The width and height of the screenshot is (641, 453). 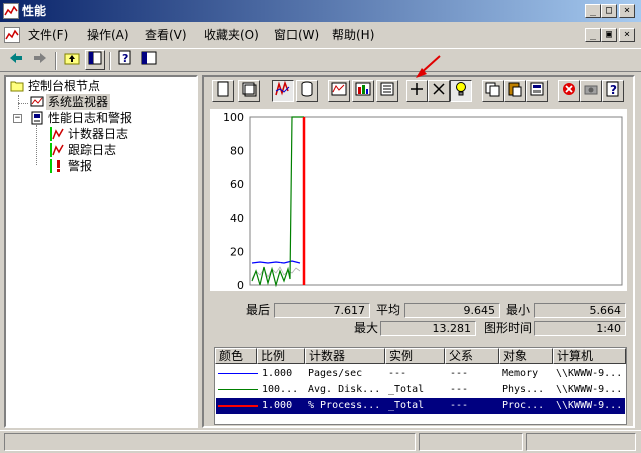 I want to click on tree-item-counter-logs: 计数器日志, so click(x=98, y=134).